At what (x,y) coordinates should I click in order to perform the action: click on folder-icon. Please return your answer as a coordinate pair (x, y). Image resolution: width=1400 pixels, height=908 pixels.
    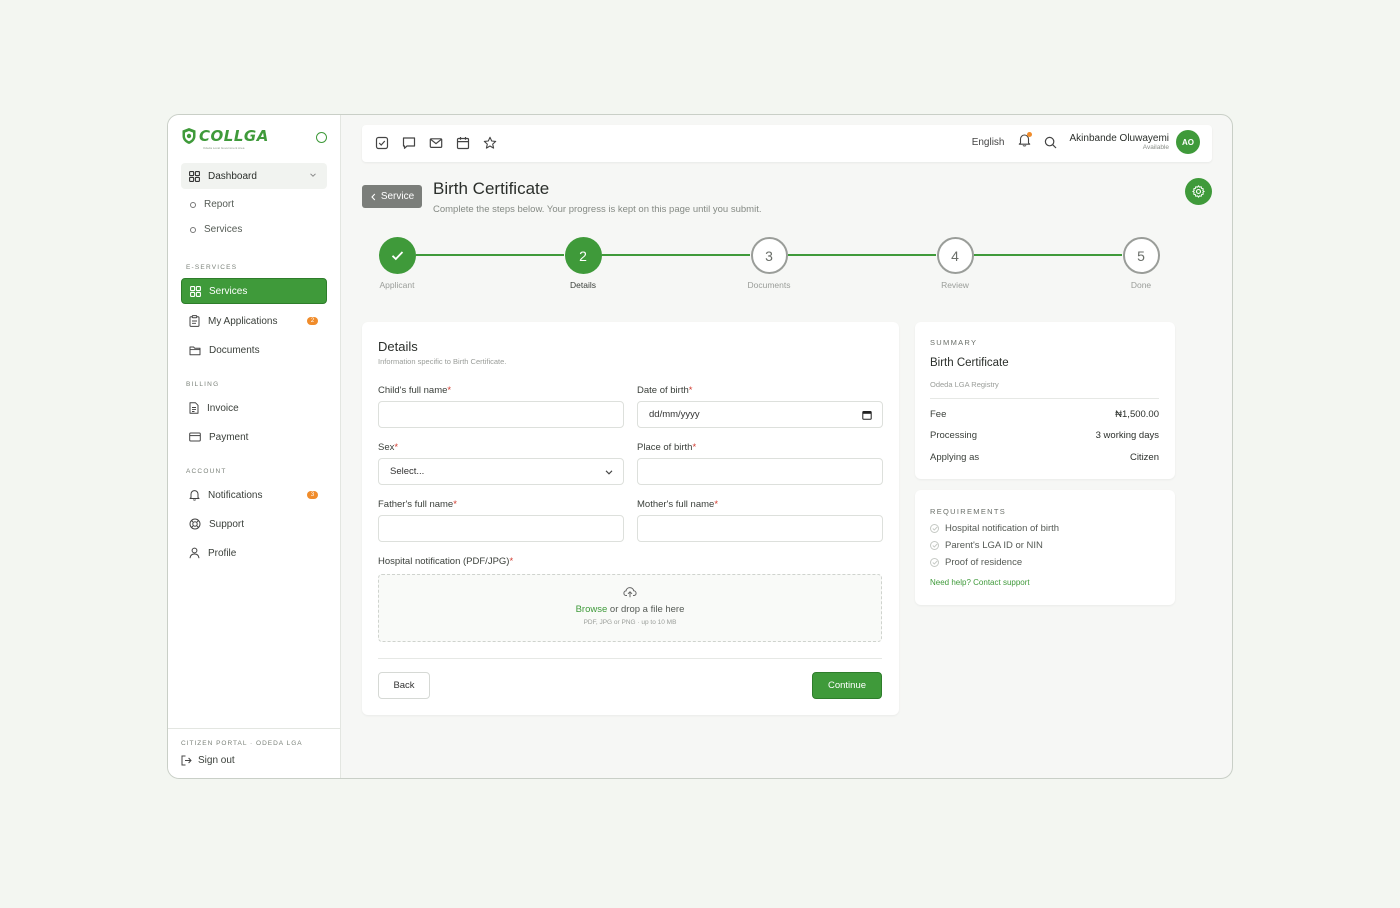
    Looking at the image, I should click on (195, 350).